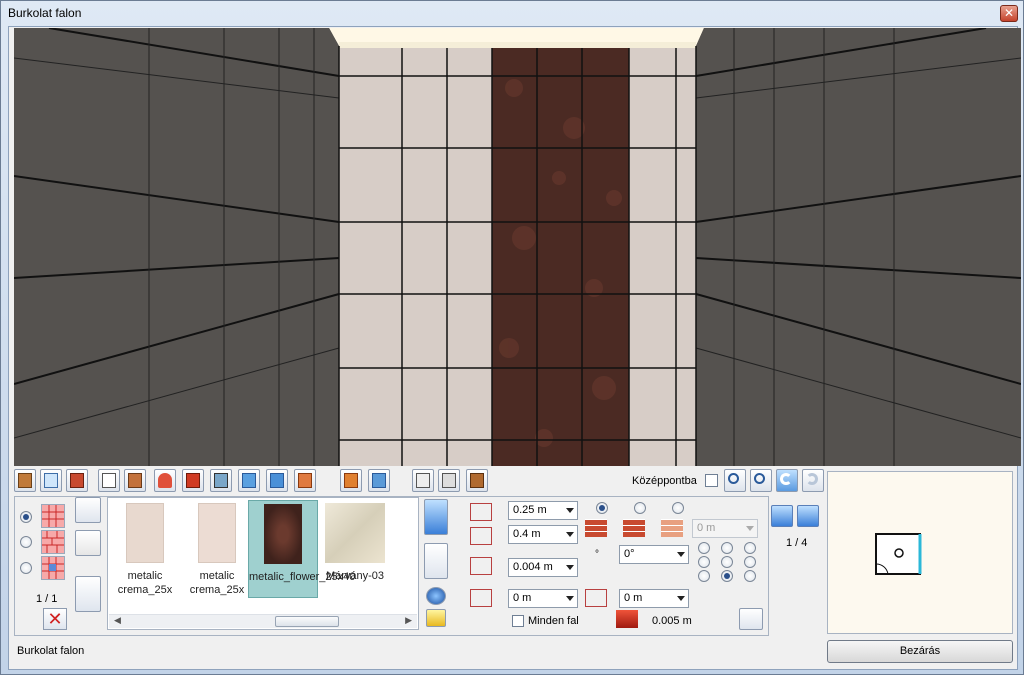  What do you see at coordinates (436, 596) in the screenshot?
I see `globe-icon` at bounding box center [436, 596].